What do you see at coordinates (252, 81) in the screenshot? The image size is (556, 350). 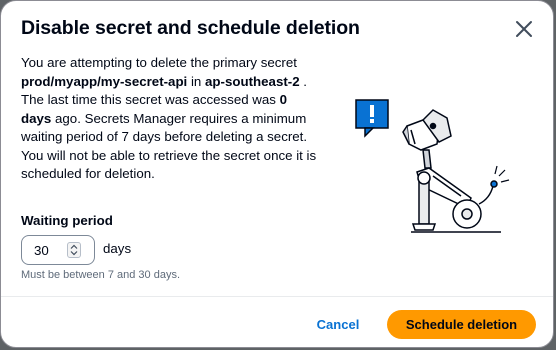 I see `region-name: ap-southeast-2` at bounding box center [252, 81].